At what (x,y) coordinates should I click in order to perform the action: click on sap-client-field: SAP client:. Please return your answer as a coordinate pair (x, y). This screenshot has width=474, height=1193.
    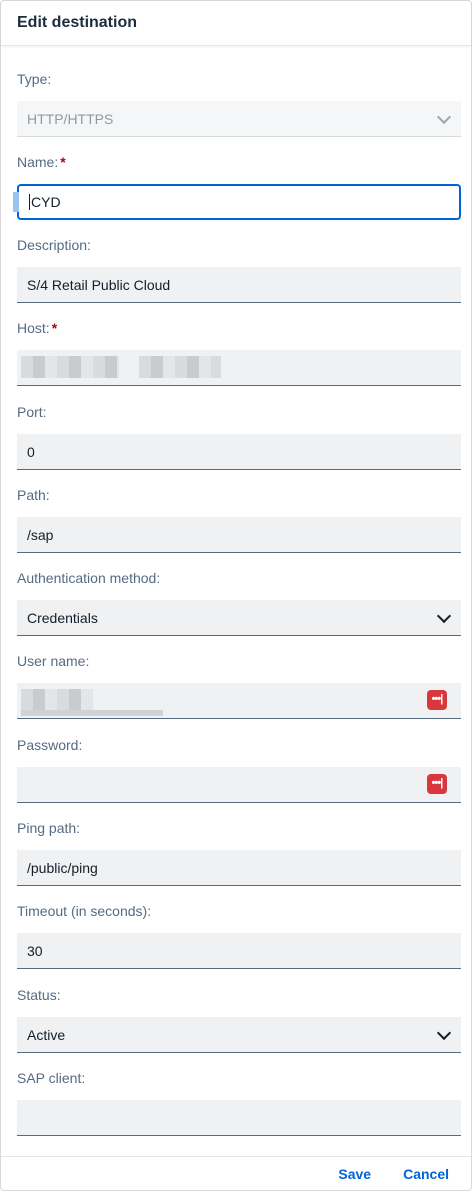
    Looking at the image, I should click on (239, 1102).